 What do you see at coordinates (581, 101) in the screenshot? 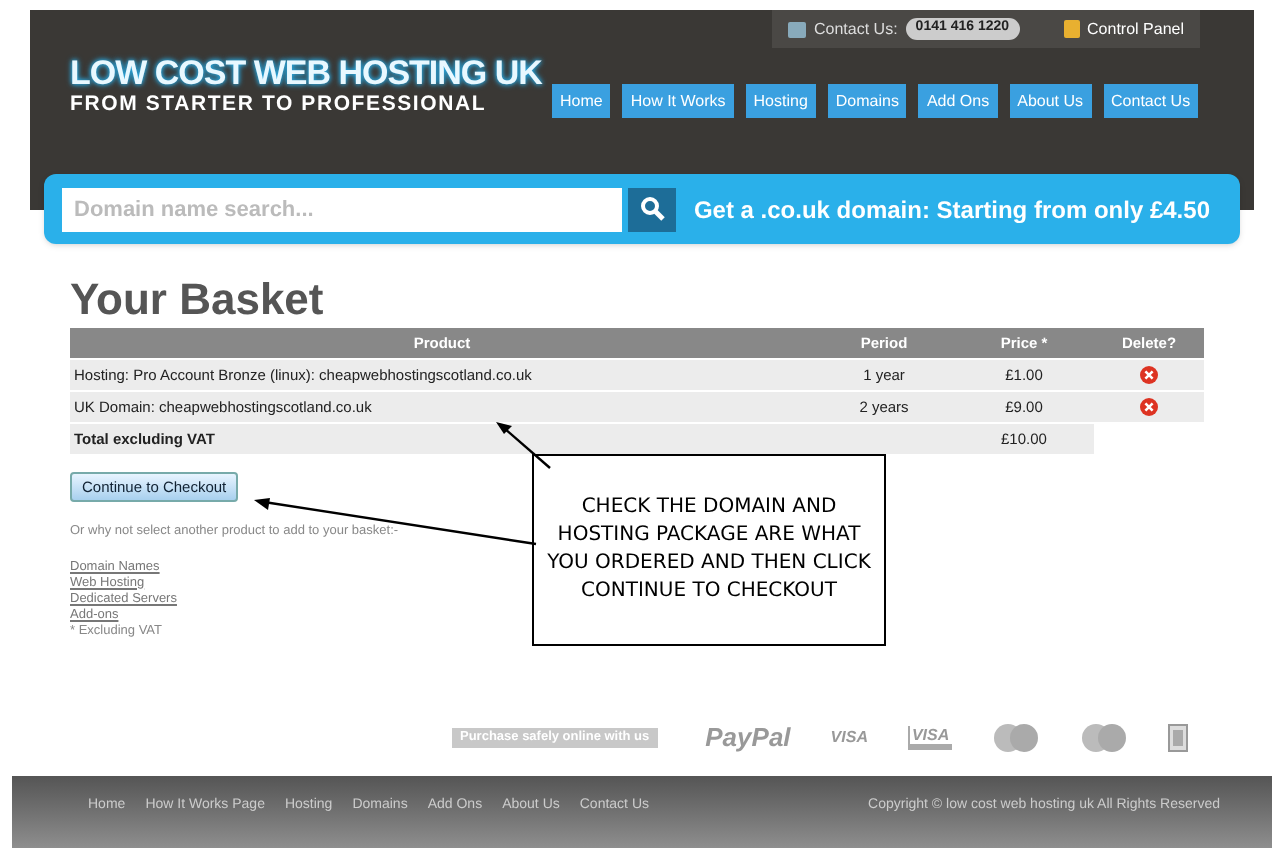
I see `nav-link: Home` at bounding box center [581, 101].